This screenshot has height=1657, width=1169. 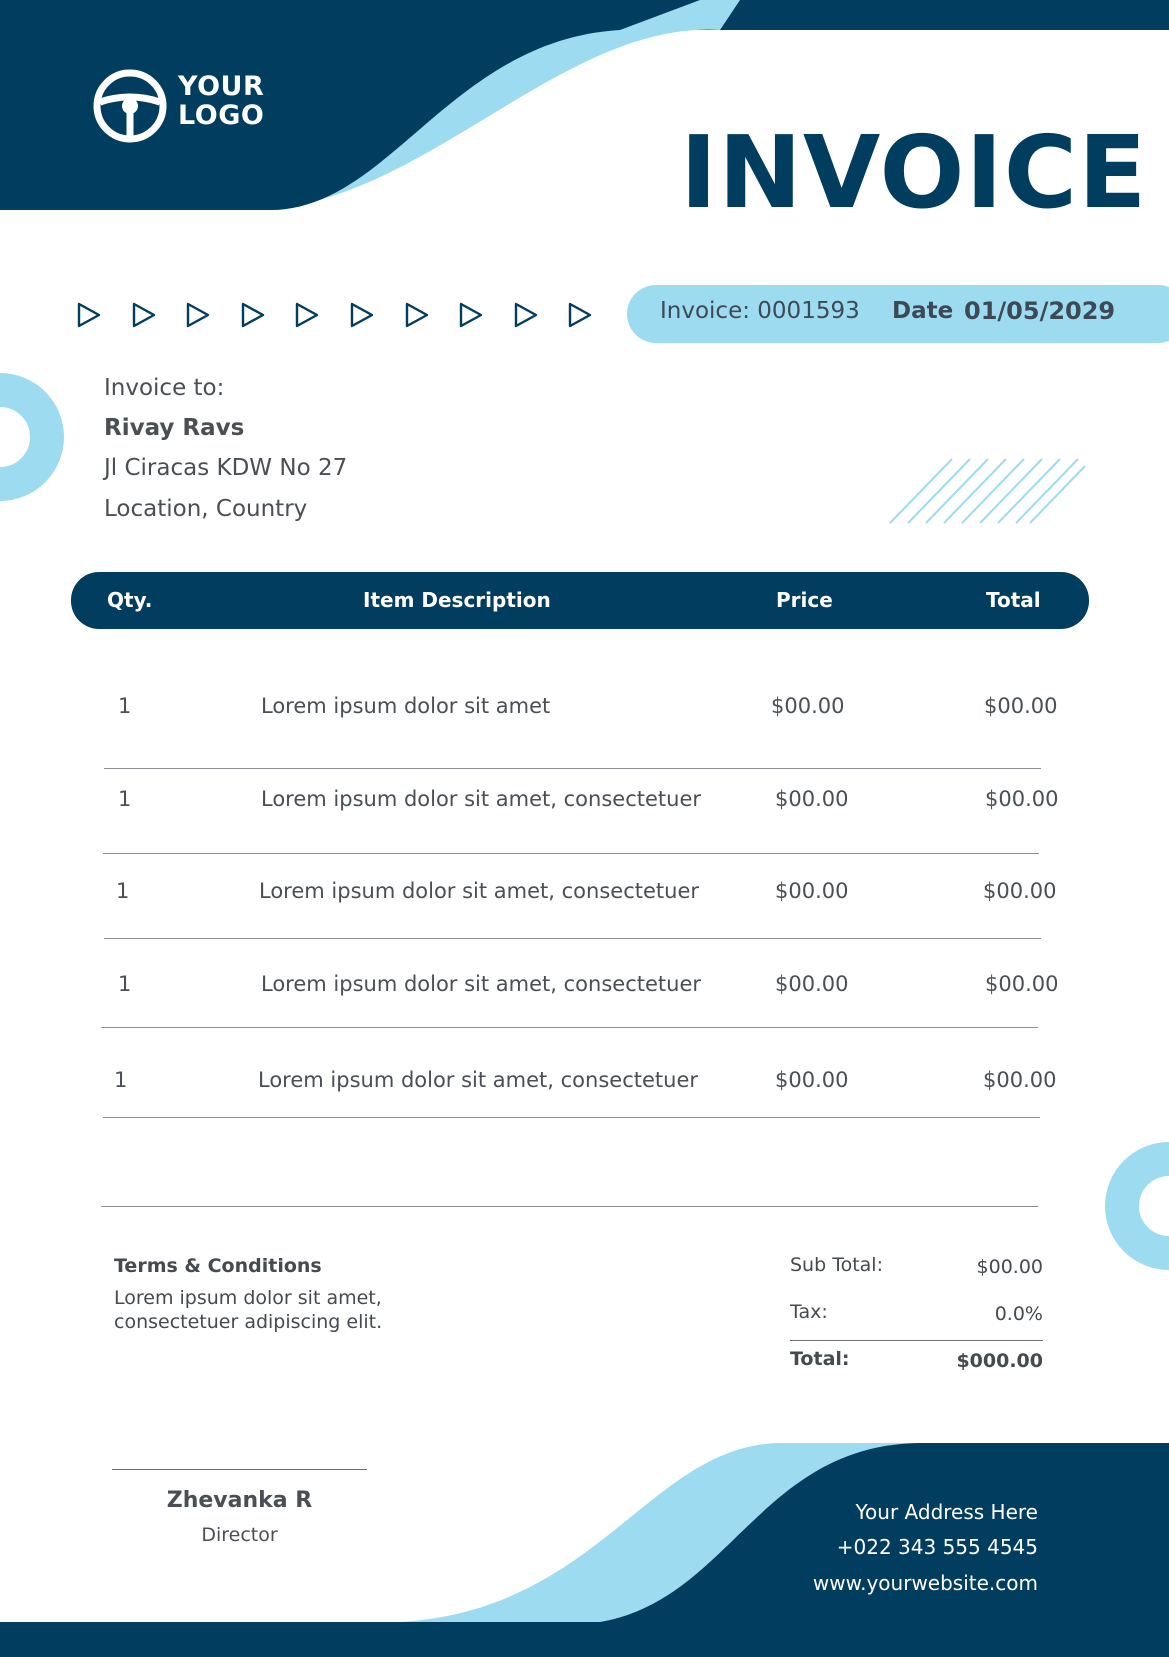 What do you see at coordinates (925, 1583) in the screenshot?
I see `contact-website: www.yourwebsite.com` at bounding box center [925, 1583].